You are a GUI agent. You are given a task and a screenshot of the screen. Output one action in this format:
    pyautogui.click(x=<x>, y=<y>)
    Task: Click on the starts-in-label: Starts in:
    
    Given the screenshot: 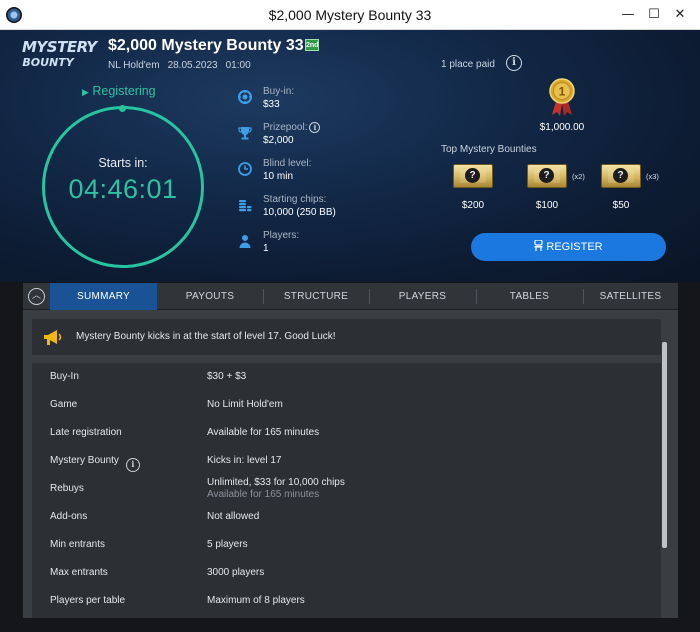 What is the action you would take?
    pyautogui.click(x=123, y=163)
    